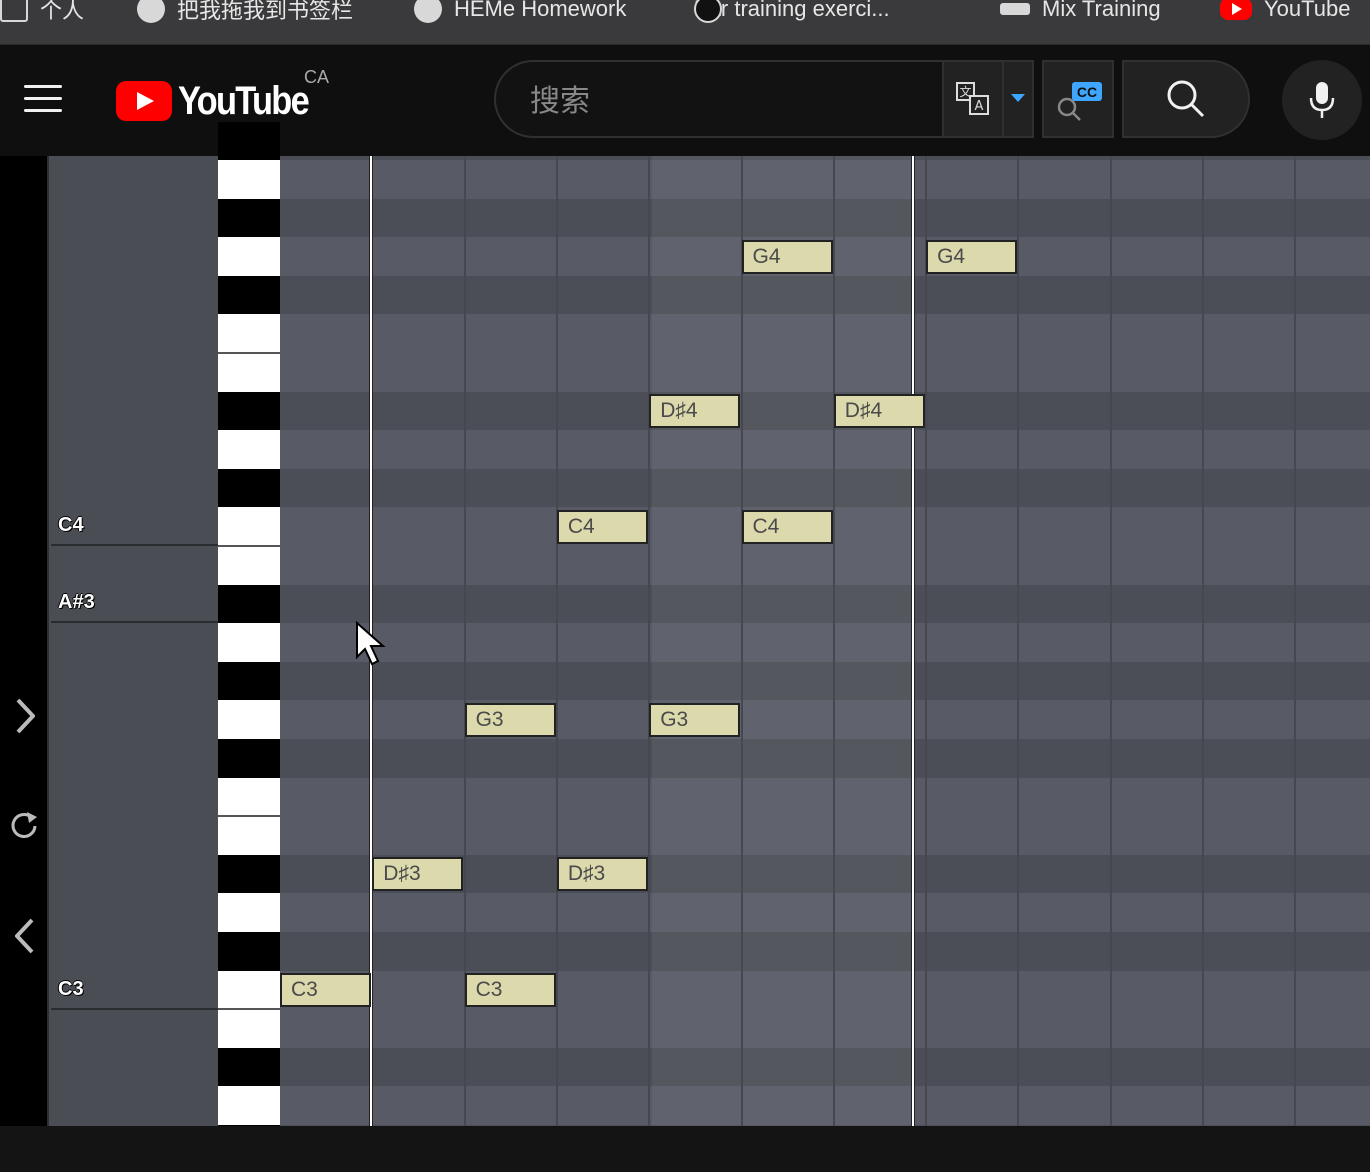 This screenshot has height=1172, width=1370. I want to click on bookmark-drag-here: 把我拖我到书签栏, so click(245, 12).